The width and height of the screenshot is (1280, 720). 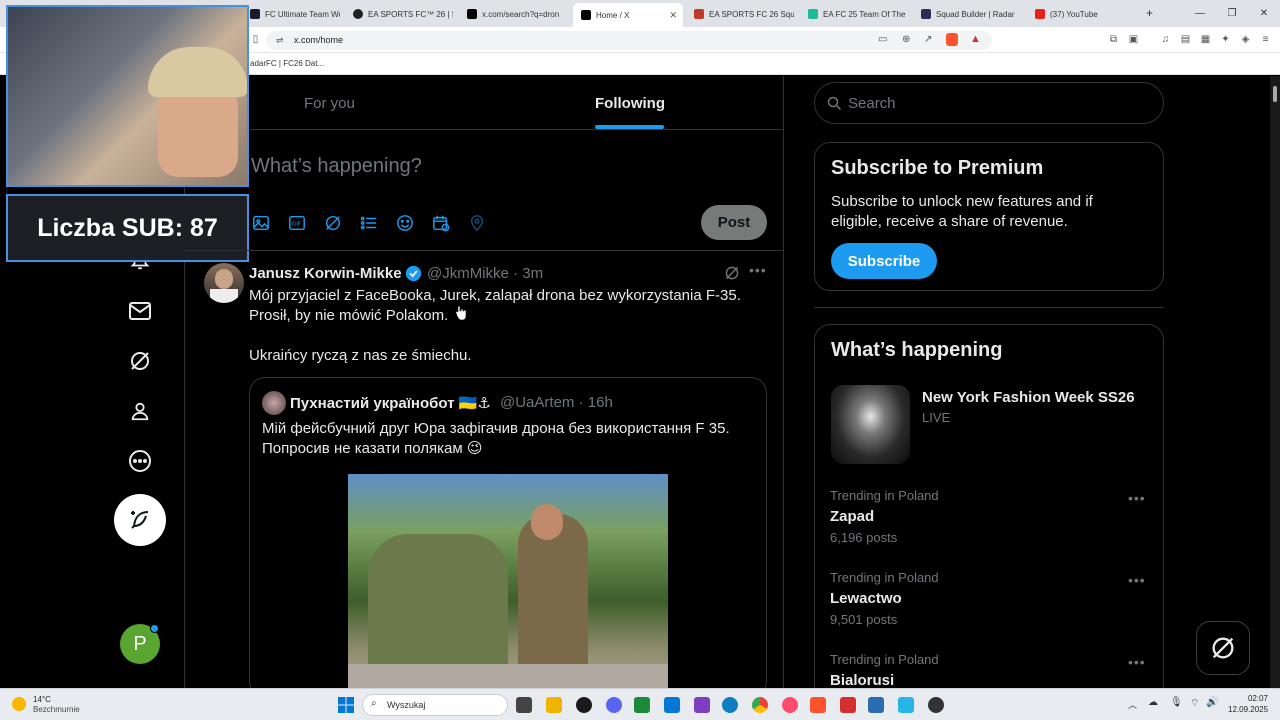 What do you see at coordinates (140, 311) in the screenshot?
I see `messages-icon` at bounding box center [140, 311].